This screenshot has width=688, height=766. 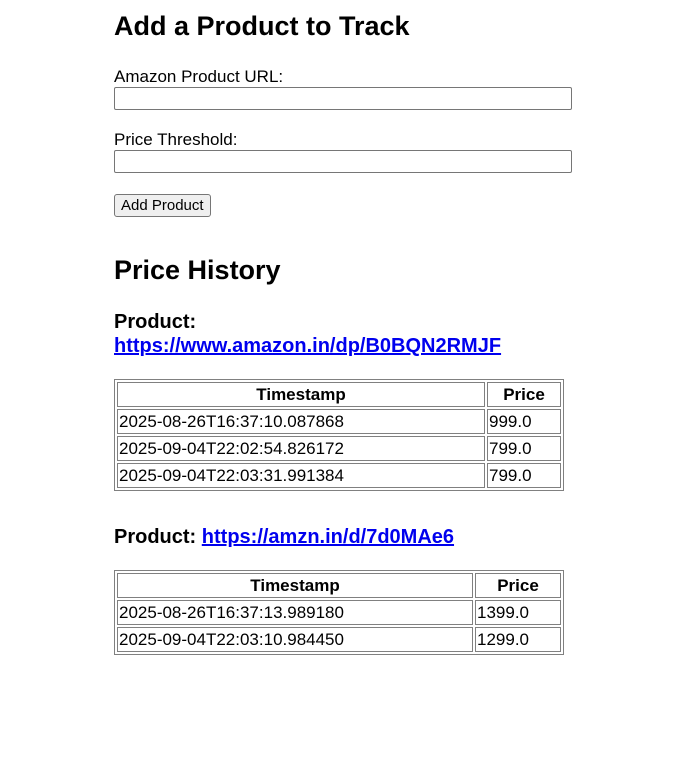 What do you see at coordinates (518, 639) in the screenshot?
I see `price-cell: 1299.0` at bounding box center [518, 639].